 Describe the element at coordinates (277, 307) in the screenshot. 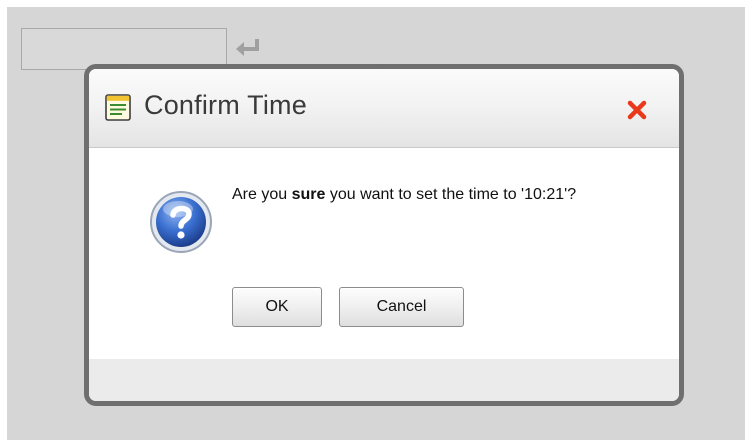

I see `ok-button: OK` at that location.